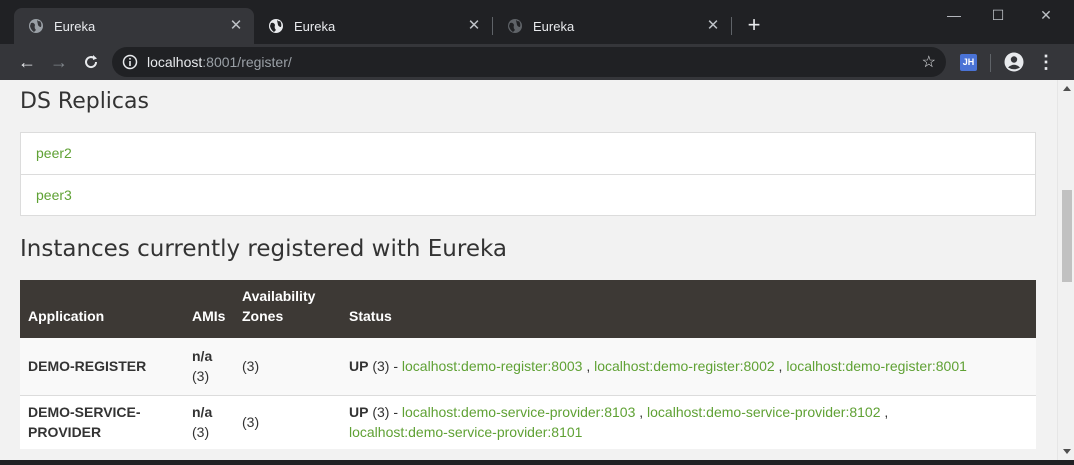  What do you see at coordinates (209, 316) in the screenshot?
I see `header-amis: AMIs` at bounding box center [209, 316].